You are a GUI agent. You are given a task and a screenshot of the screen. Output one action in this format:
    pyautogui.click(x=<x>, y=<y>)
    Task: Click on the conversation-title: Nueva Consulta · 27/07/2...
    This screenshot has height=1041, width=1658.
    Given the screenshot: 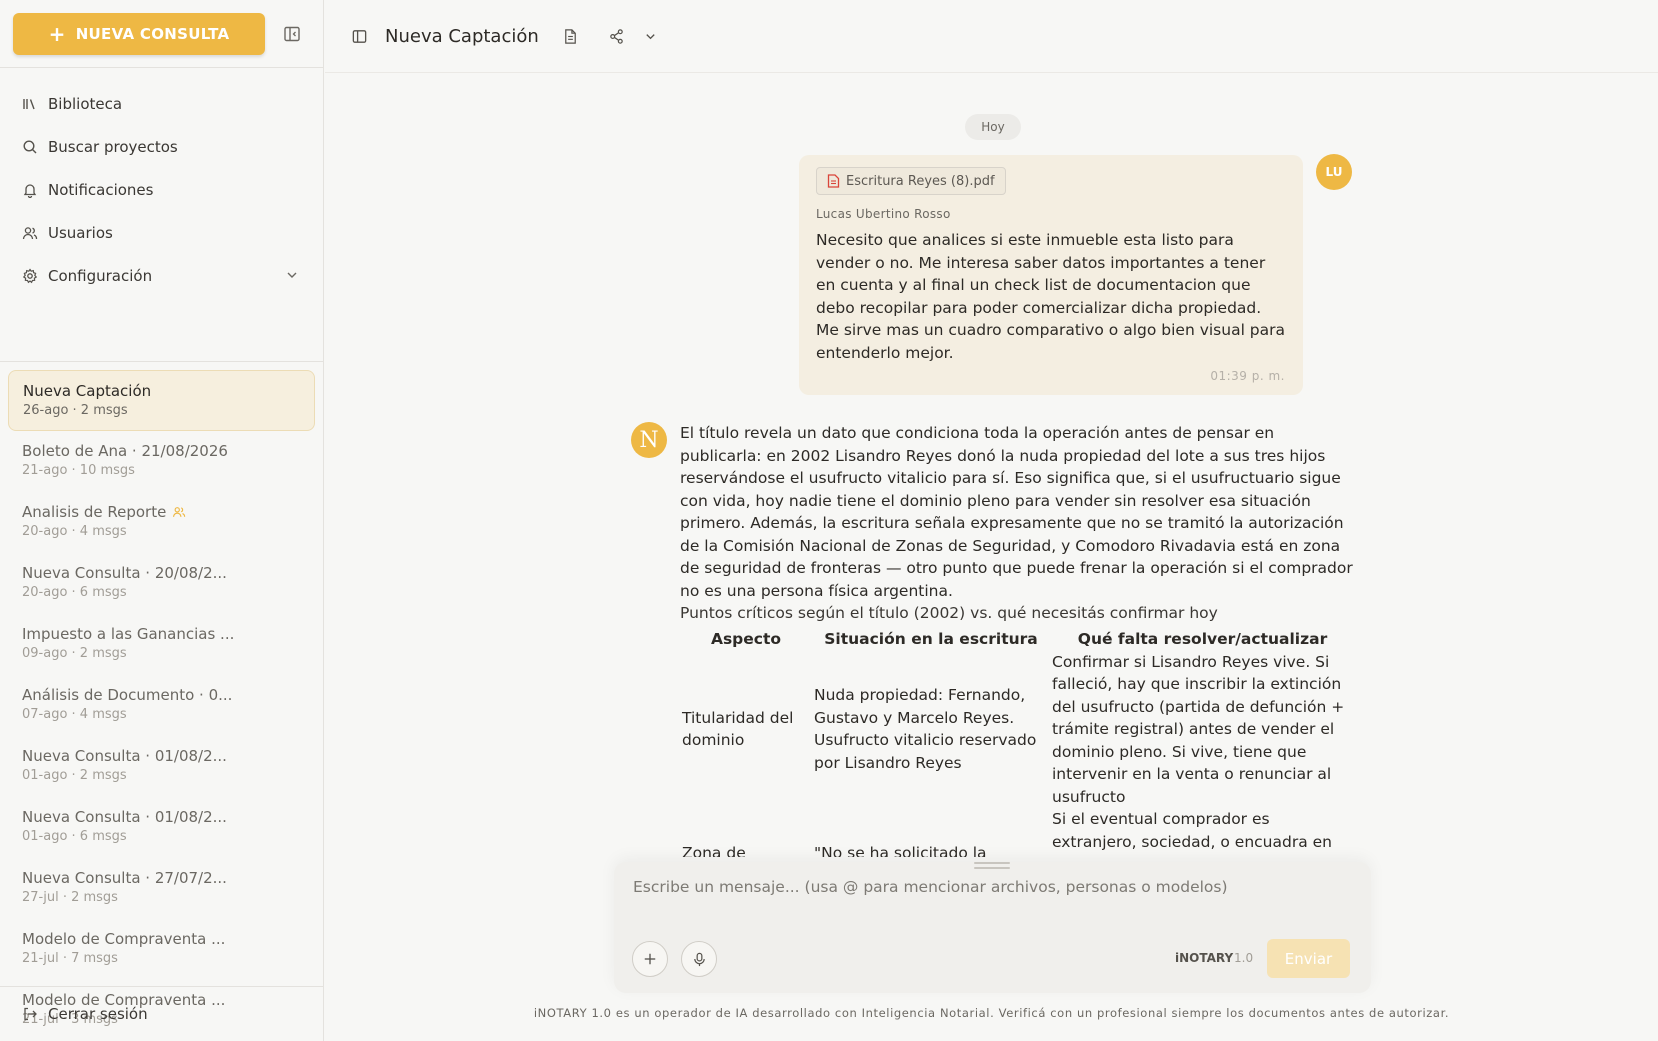 What is the action you would take?
    pyautogui.click(x=124, y=878)
    